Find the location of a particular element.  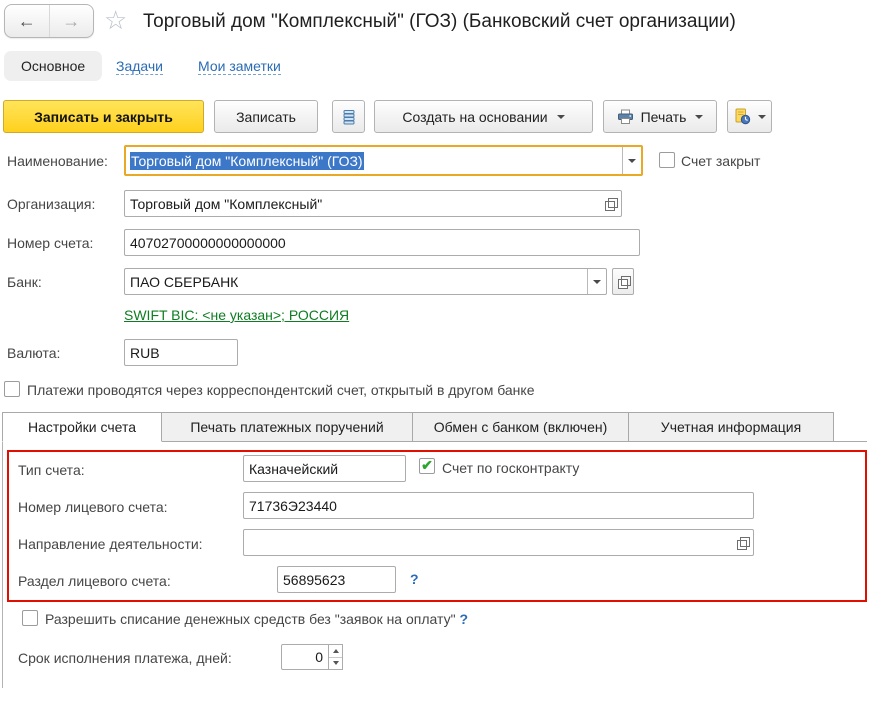

back-button: ← is located at coordinates (27, 21).